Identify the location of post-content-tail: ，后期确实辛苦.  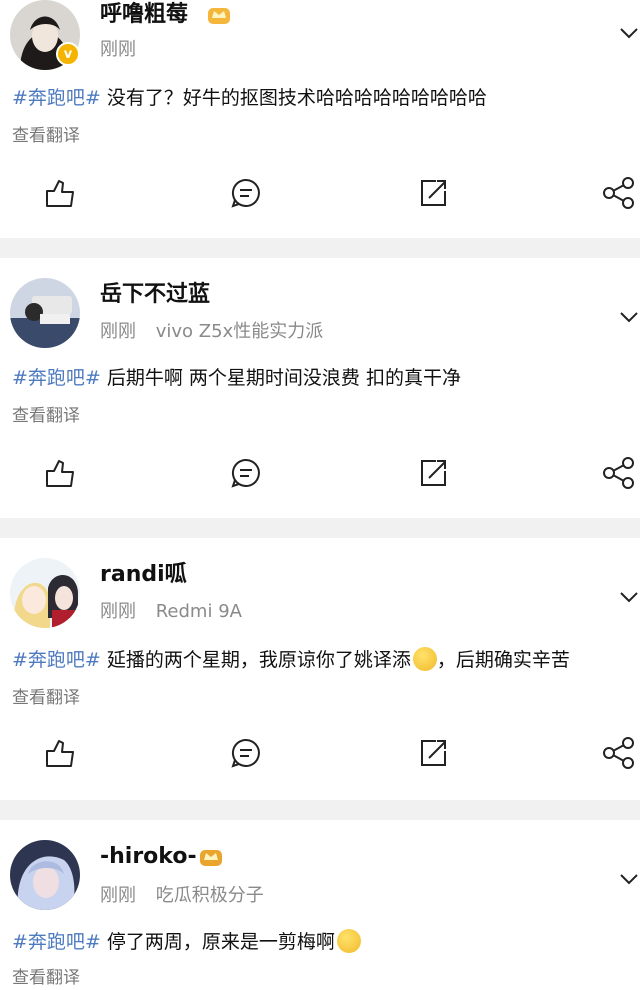
(503, 660).